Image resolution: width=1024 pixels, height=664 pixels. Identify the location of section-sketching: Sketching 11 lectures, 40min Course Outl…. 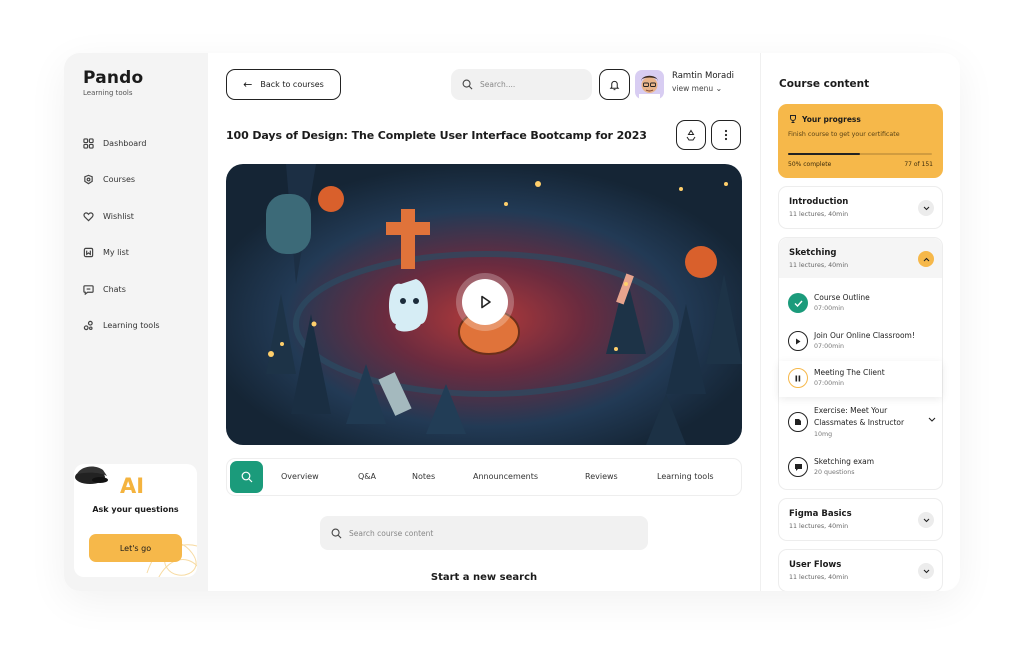
(860, 363).